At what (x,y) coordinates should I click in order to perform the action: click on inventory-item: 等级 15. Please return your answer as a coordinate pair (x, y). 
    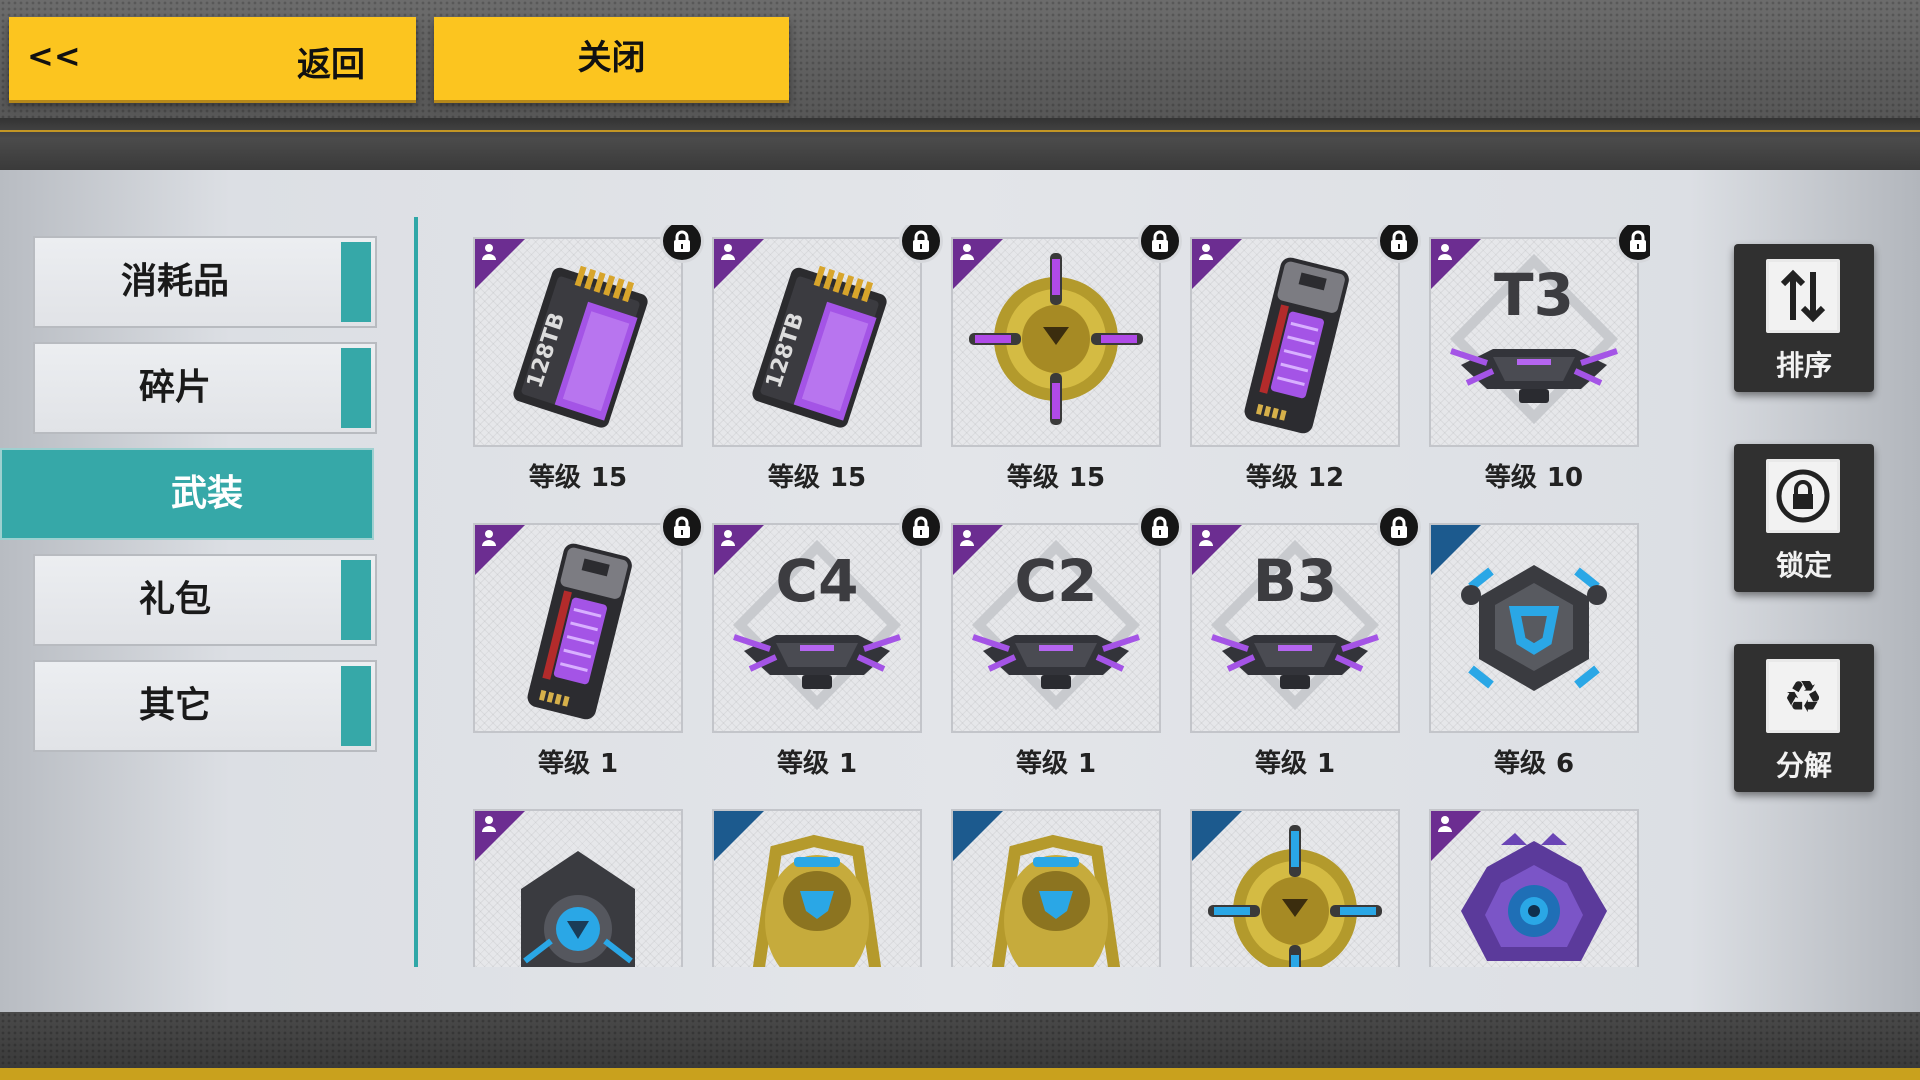
    Looking at the image, I should click on (1065, 365).